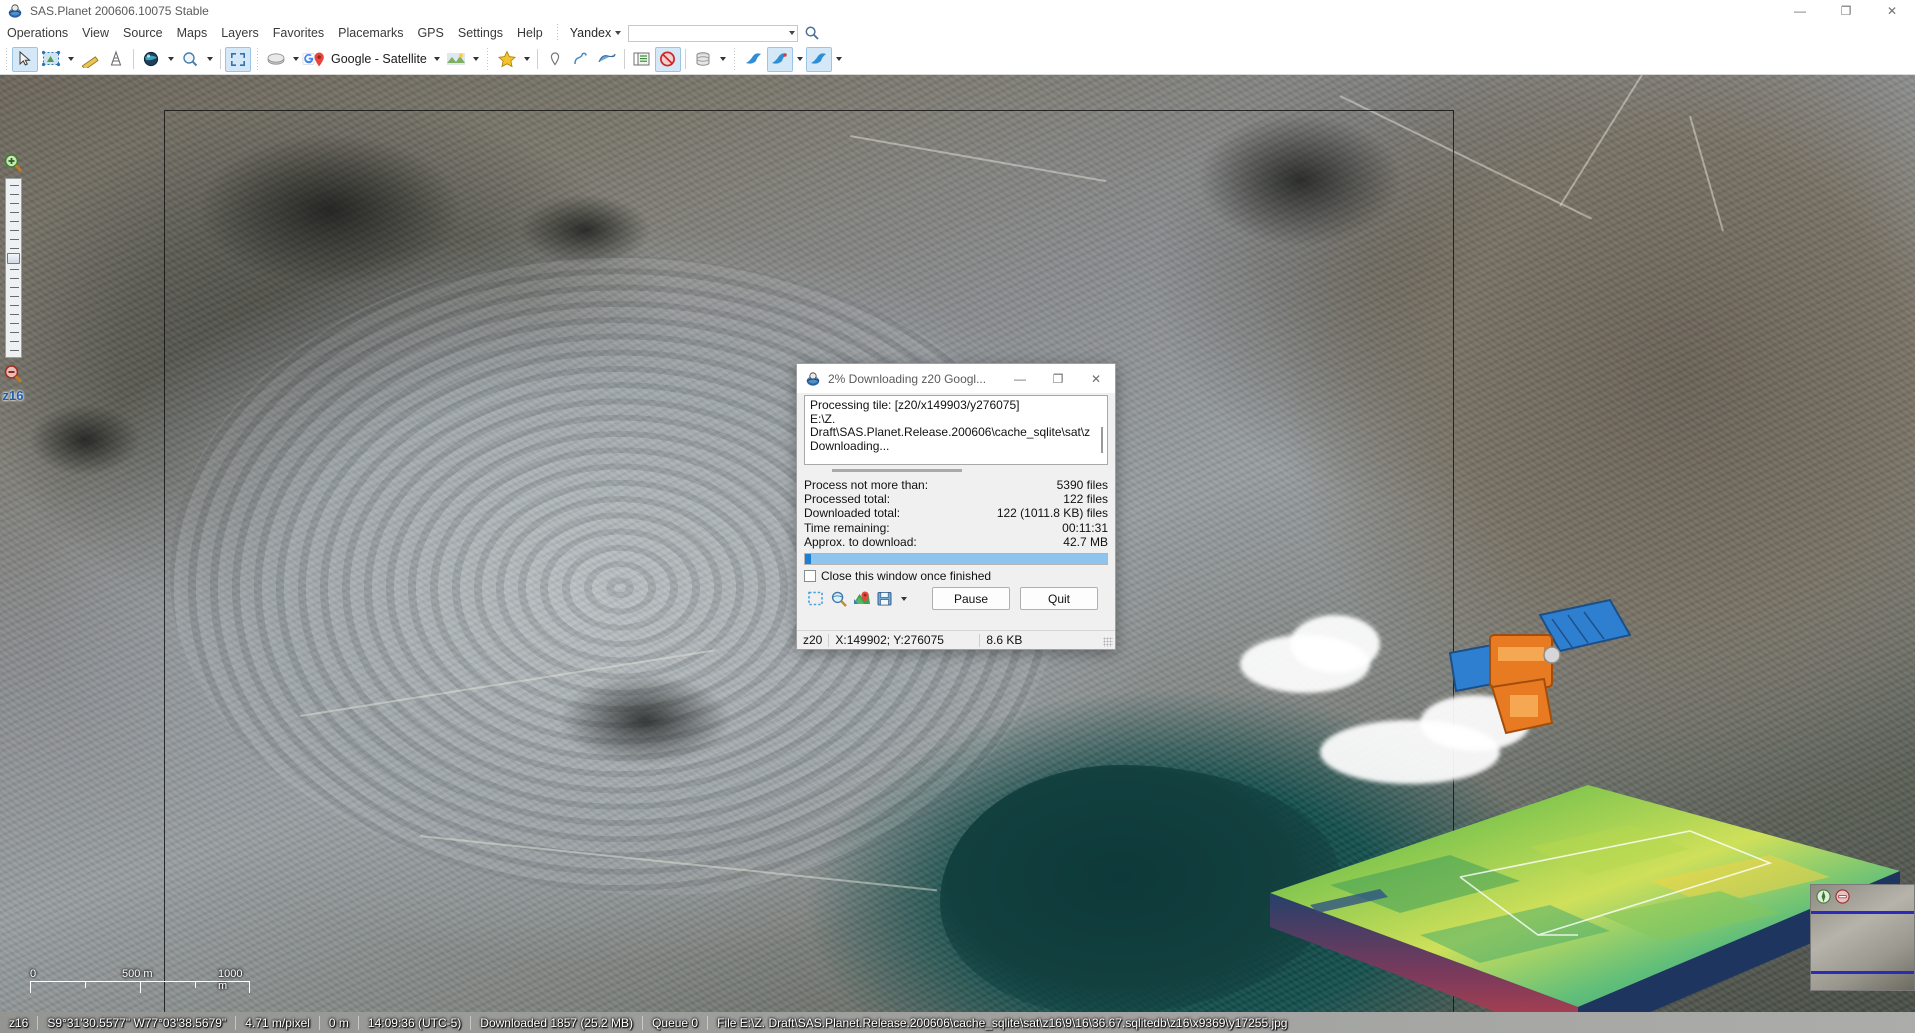 The image size is (1915, 1033). Describe the element at coordinates (436, 59) in the screenshot. I see `map-source-dropdown` at that location.